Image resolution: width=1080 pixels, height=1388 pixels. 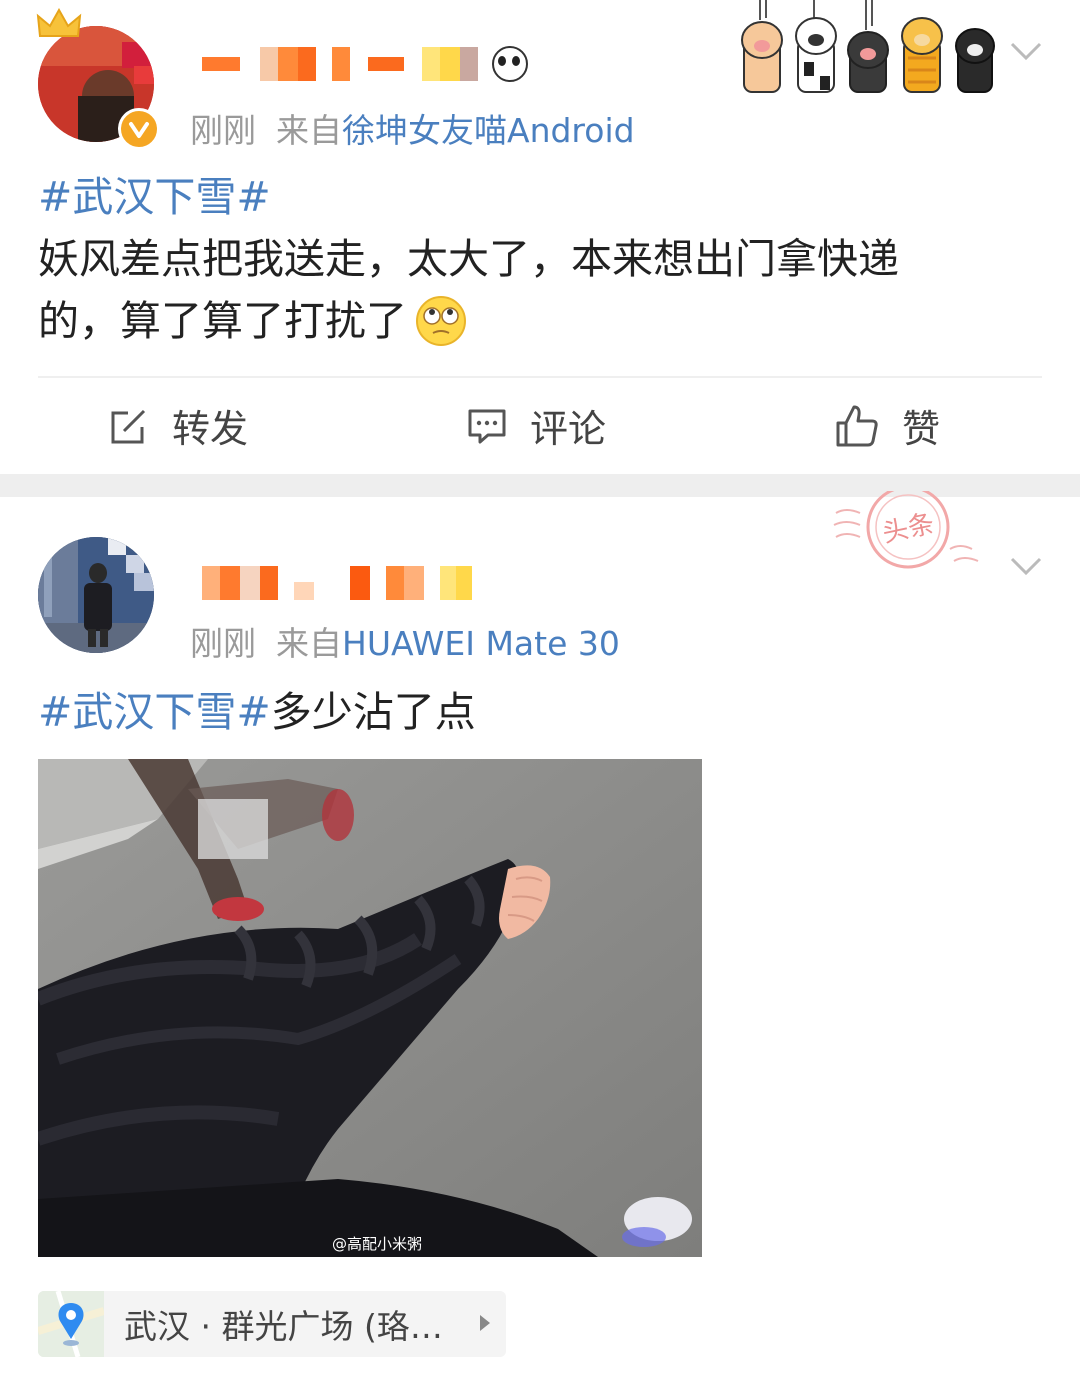 I want to click on post-text-body: 多少沾了点, so click(x=373, y=712).